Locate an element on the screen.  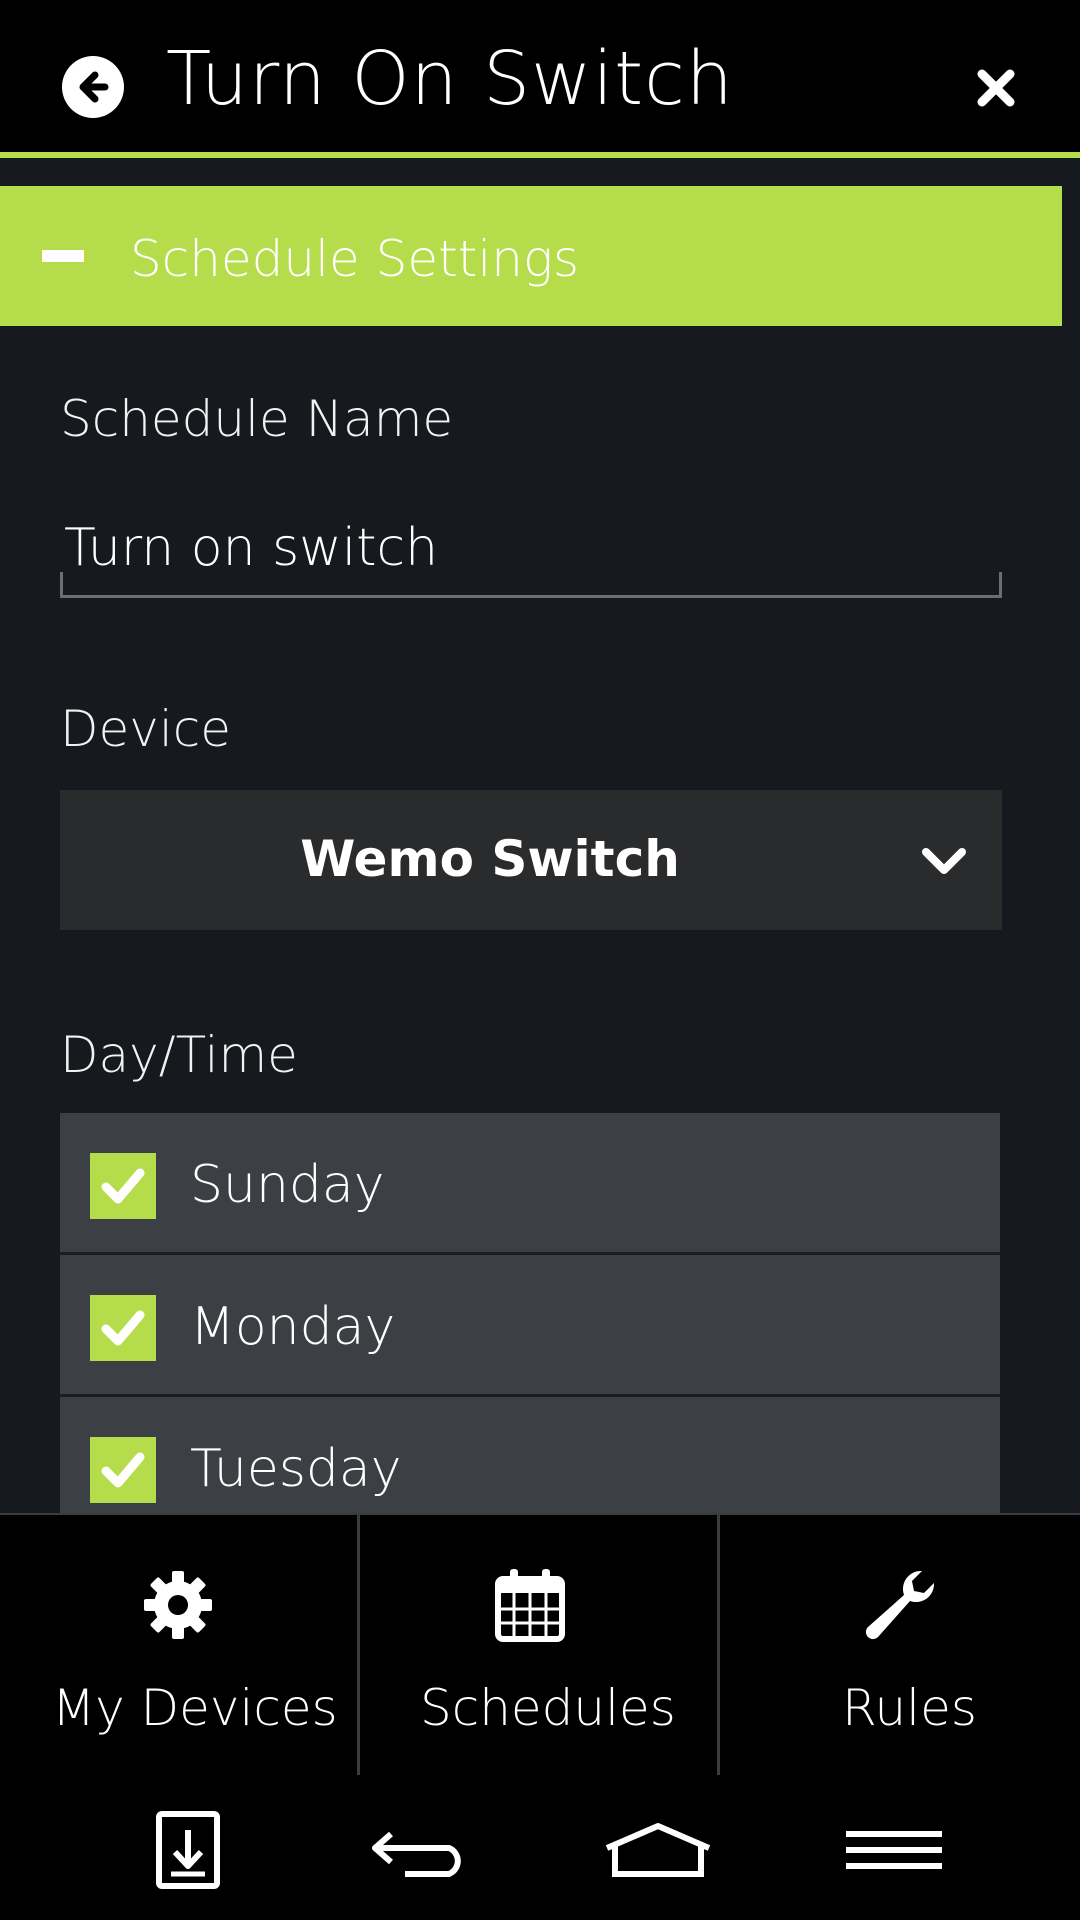
close-button is located at coordinates (996, 88).